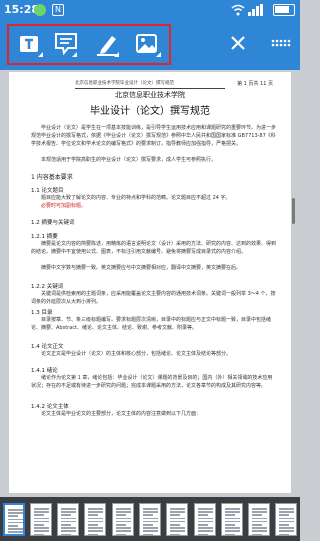  I want to click on section-1-4-text: 论文正文是毕业设计（论文）的主体和核心部分，包括绪论、论文主体及结论等部分。, so click(136, 354).